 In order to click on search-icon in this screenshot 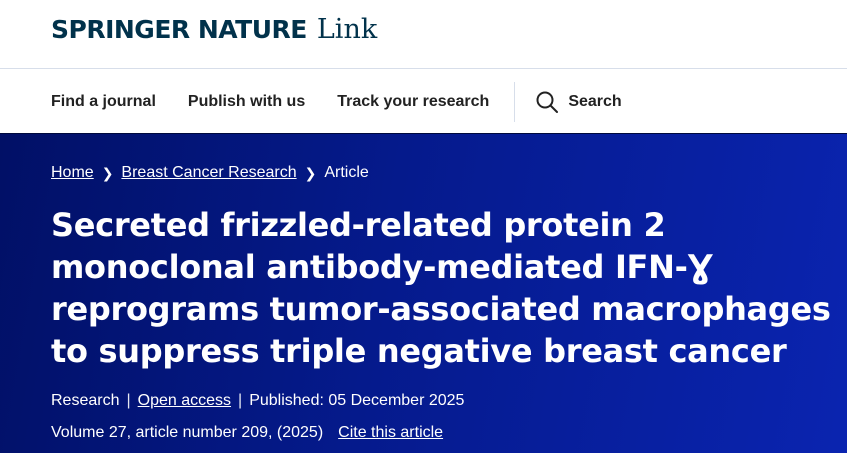, I will do `click(547, 102)`.